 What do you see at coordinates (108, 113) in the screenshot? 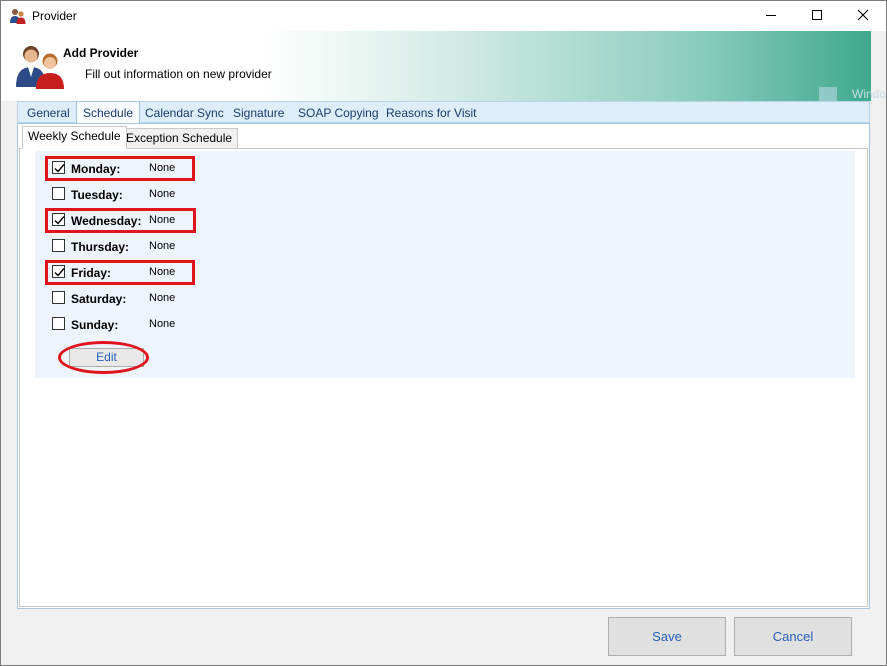
I see `tab-schedule: Schedule` at bounding box center [108, 113].